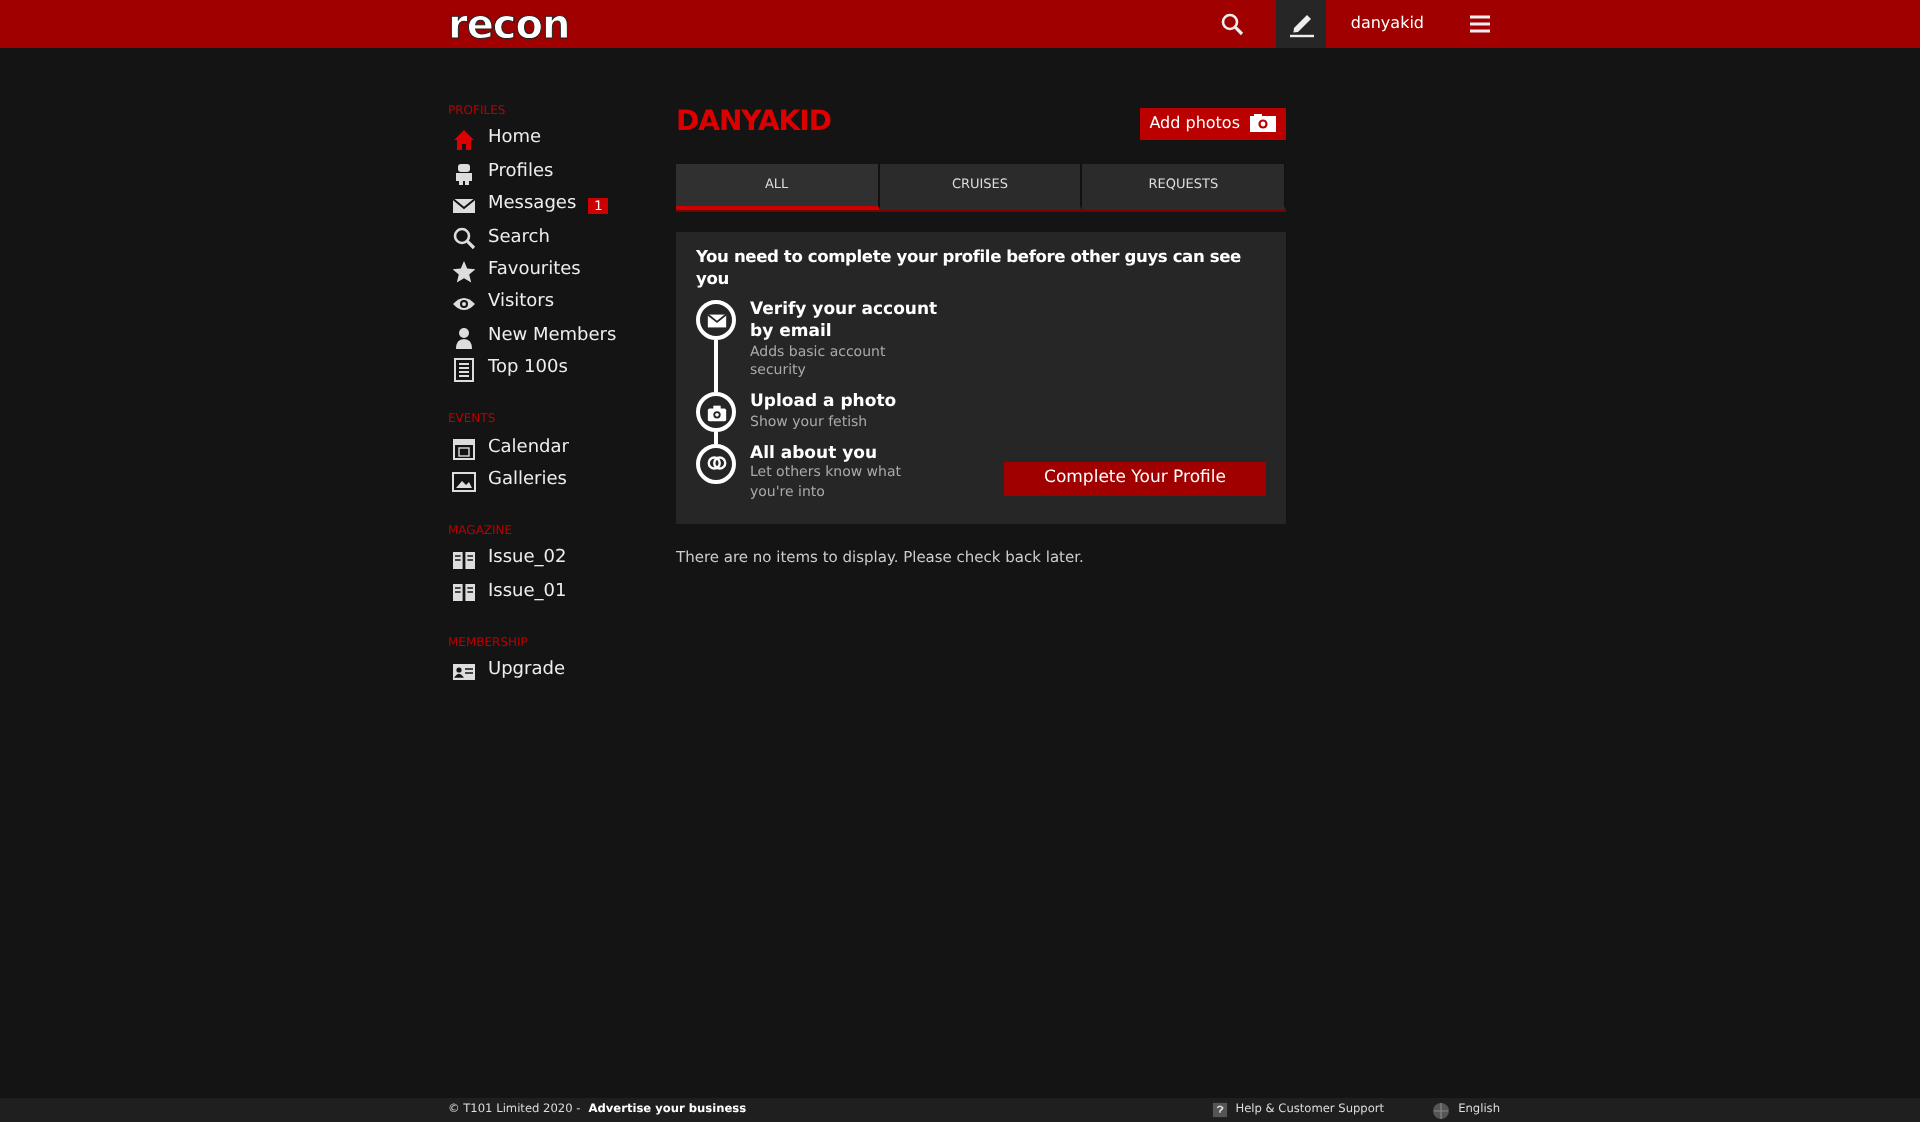 This screenshot has width=1920, height=1122. I want to click on sidebar-label: Home, so click(515, 139).